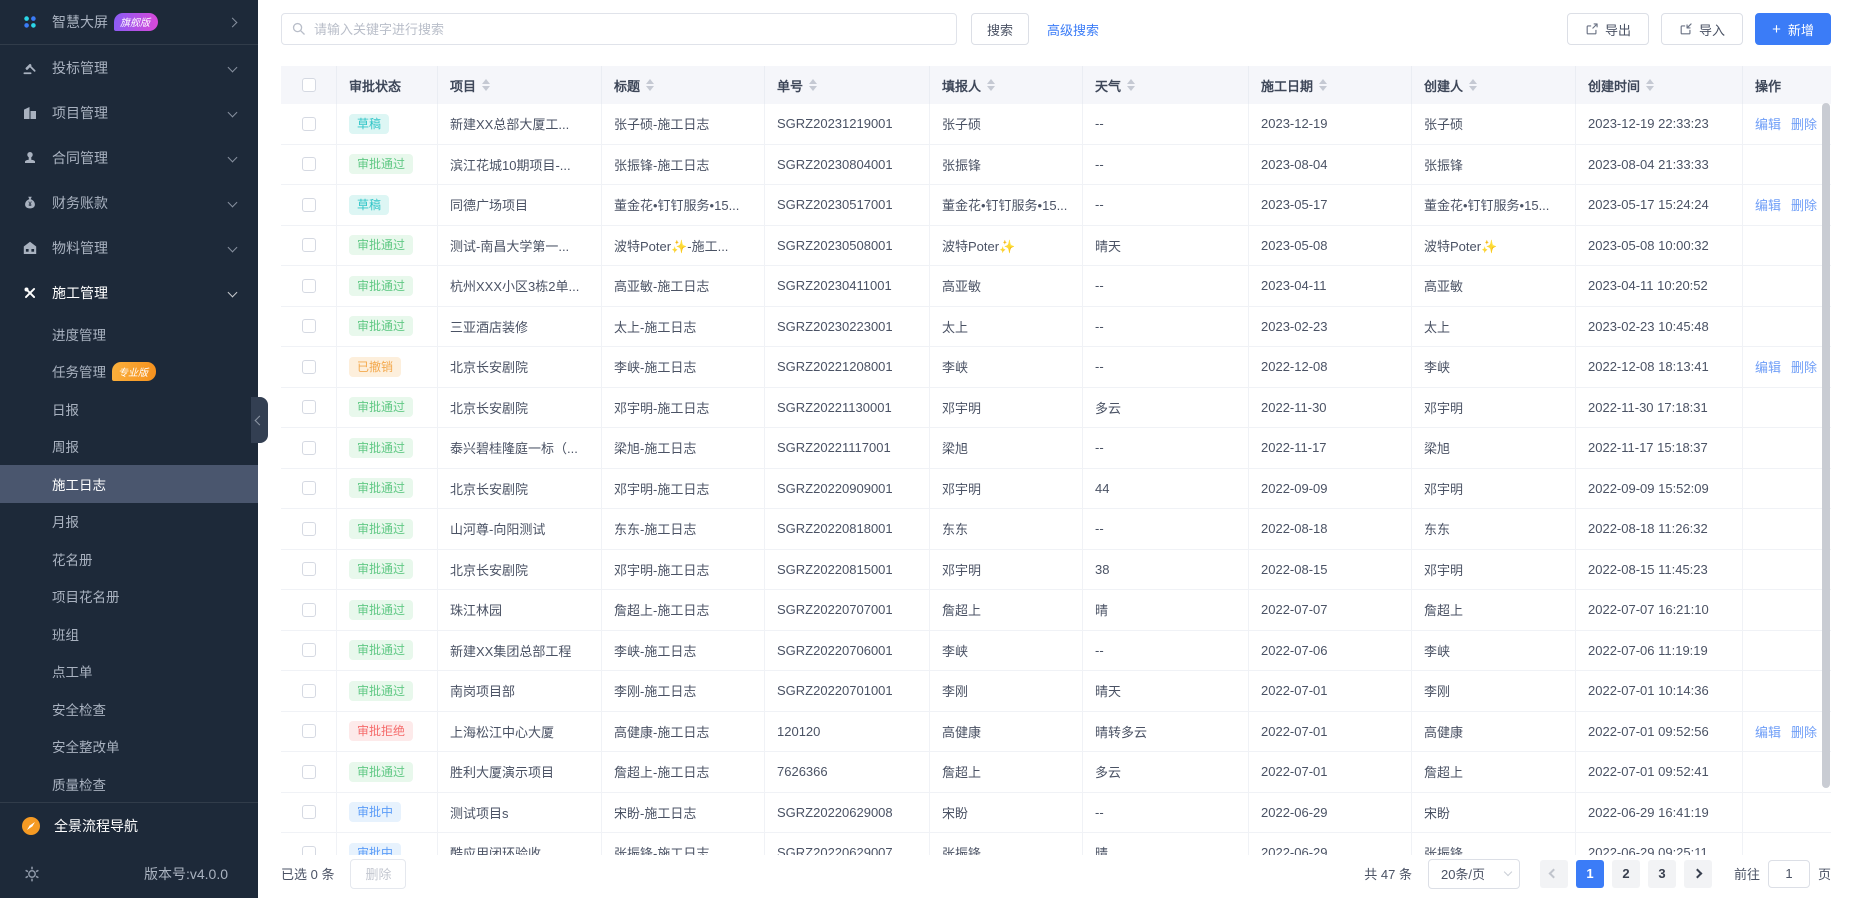 The height and width of the screenshot is (898, 1853). Describe the element at coordinates (1166, 569) in the screenshot. I see `cell-weather: 38` at that location.